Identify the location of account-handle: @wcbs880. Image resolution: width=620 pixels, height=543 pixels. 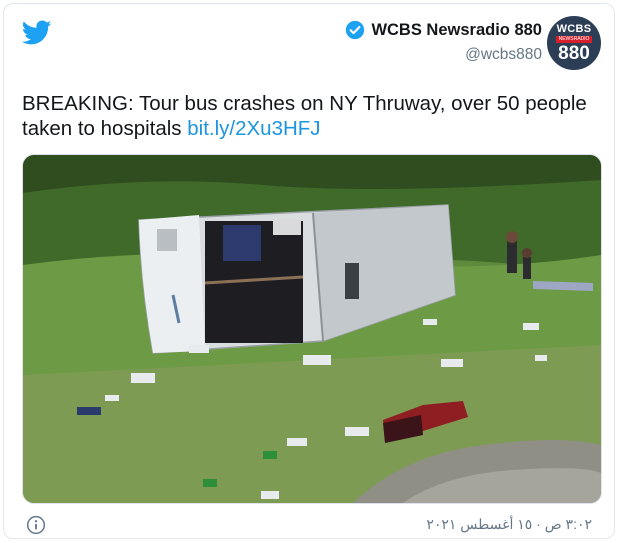
(443, 55).